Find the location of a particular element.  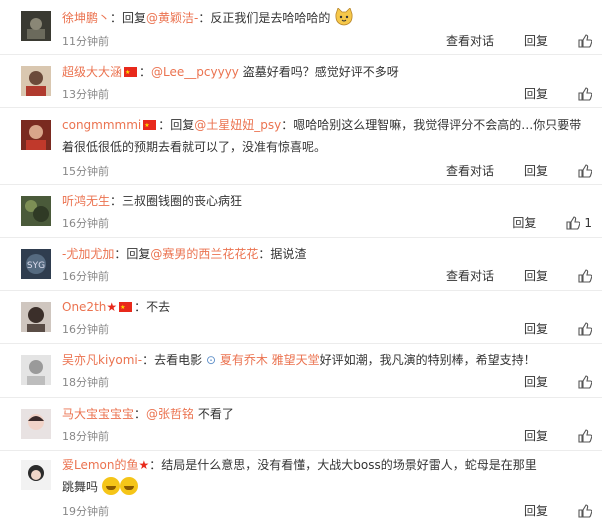

timestamp: 15分钟前 is located at coordinates (85, 171).